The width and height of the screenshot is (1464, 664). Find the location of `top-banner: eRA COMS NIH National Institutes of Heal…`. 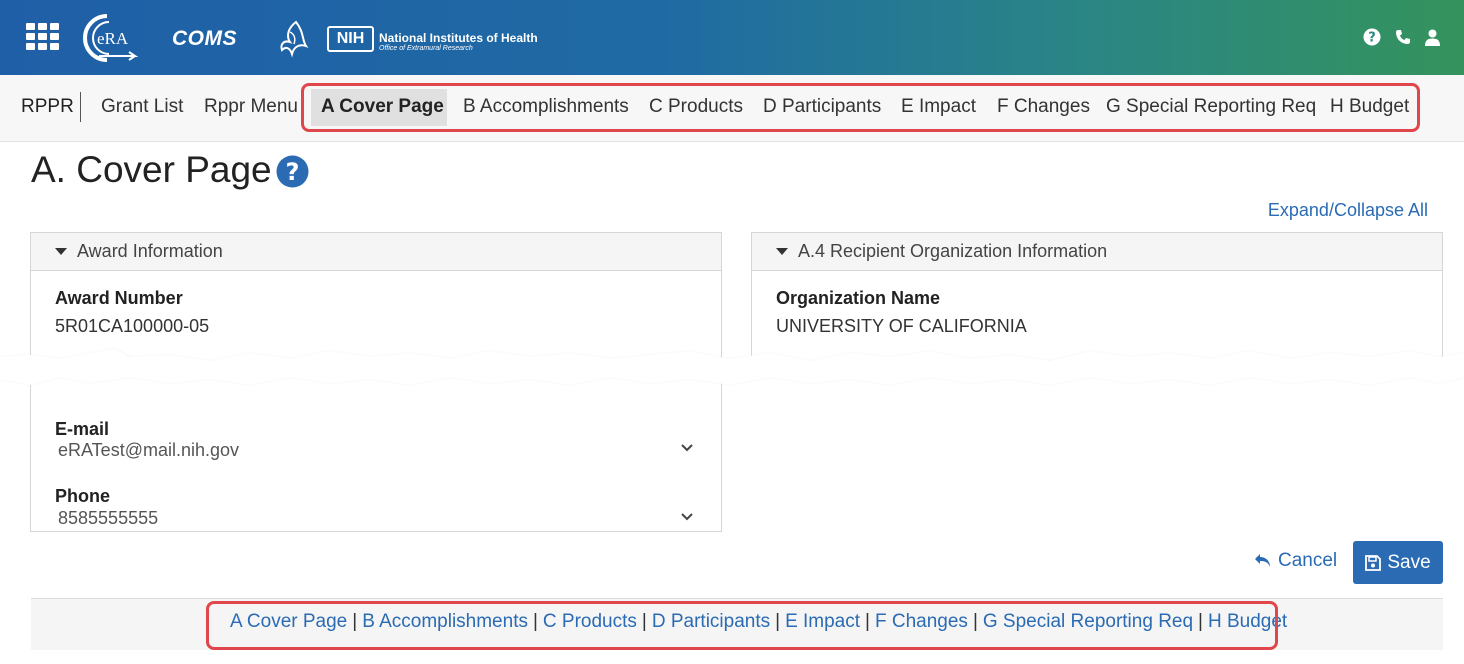

top-banner: eRA COMS NIH National Institutes of Heal… is located at coordinates (732, 37).